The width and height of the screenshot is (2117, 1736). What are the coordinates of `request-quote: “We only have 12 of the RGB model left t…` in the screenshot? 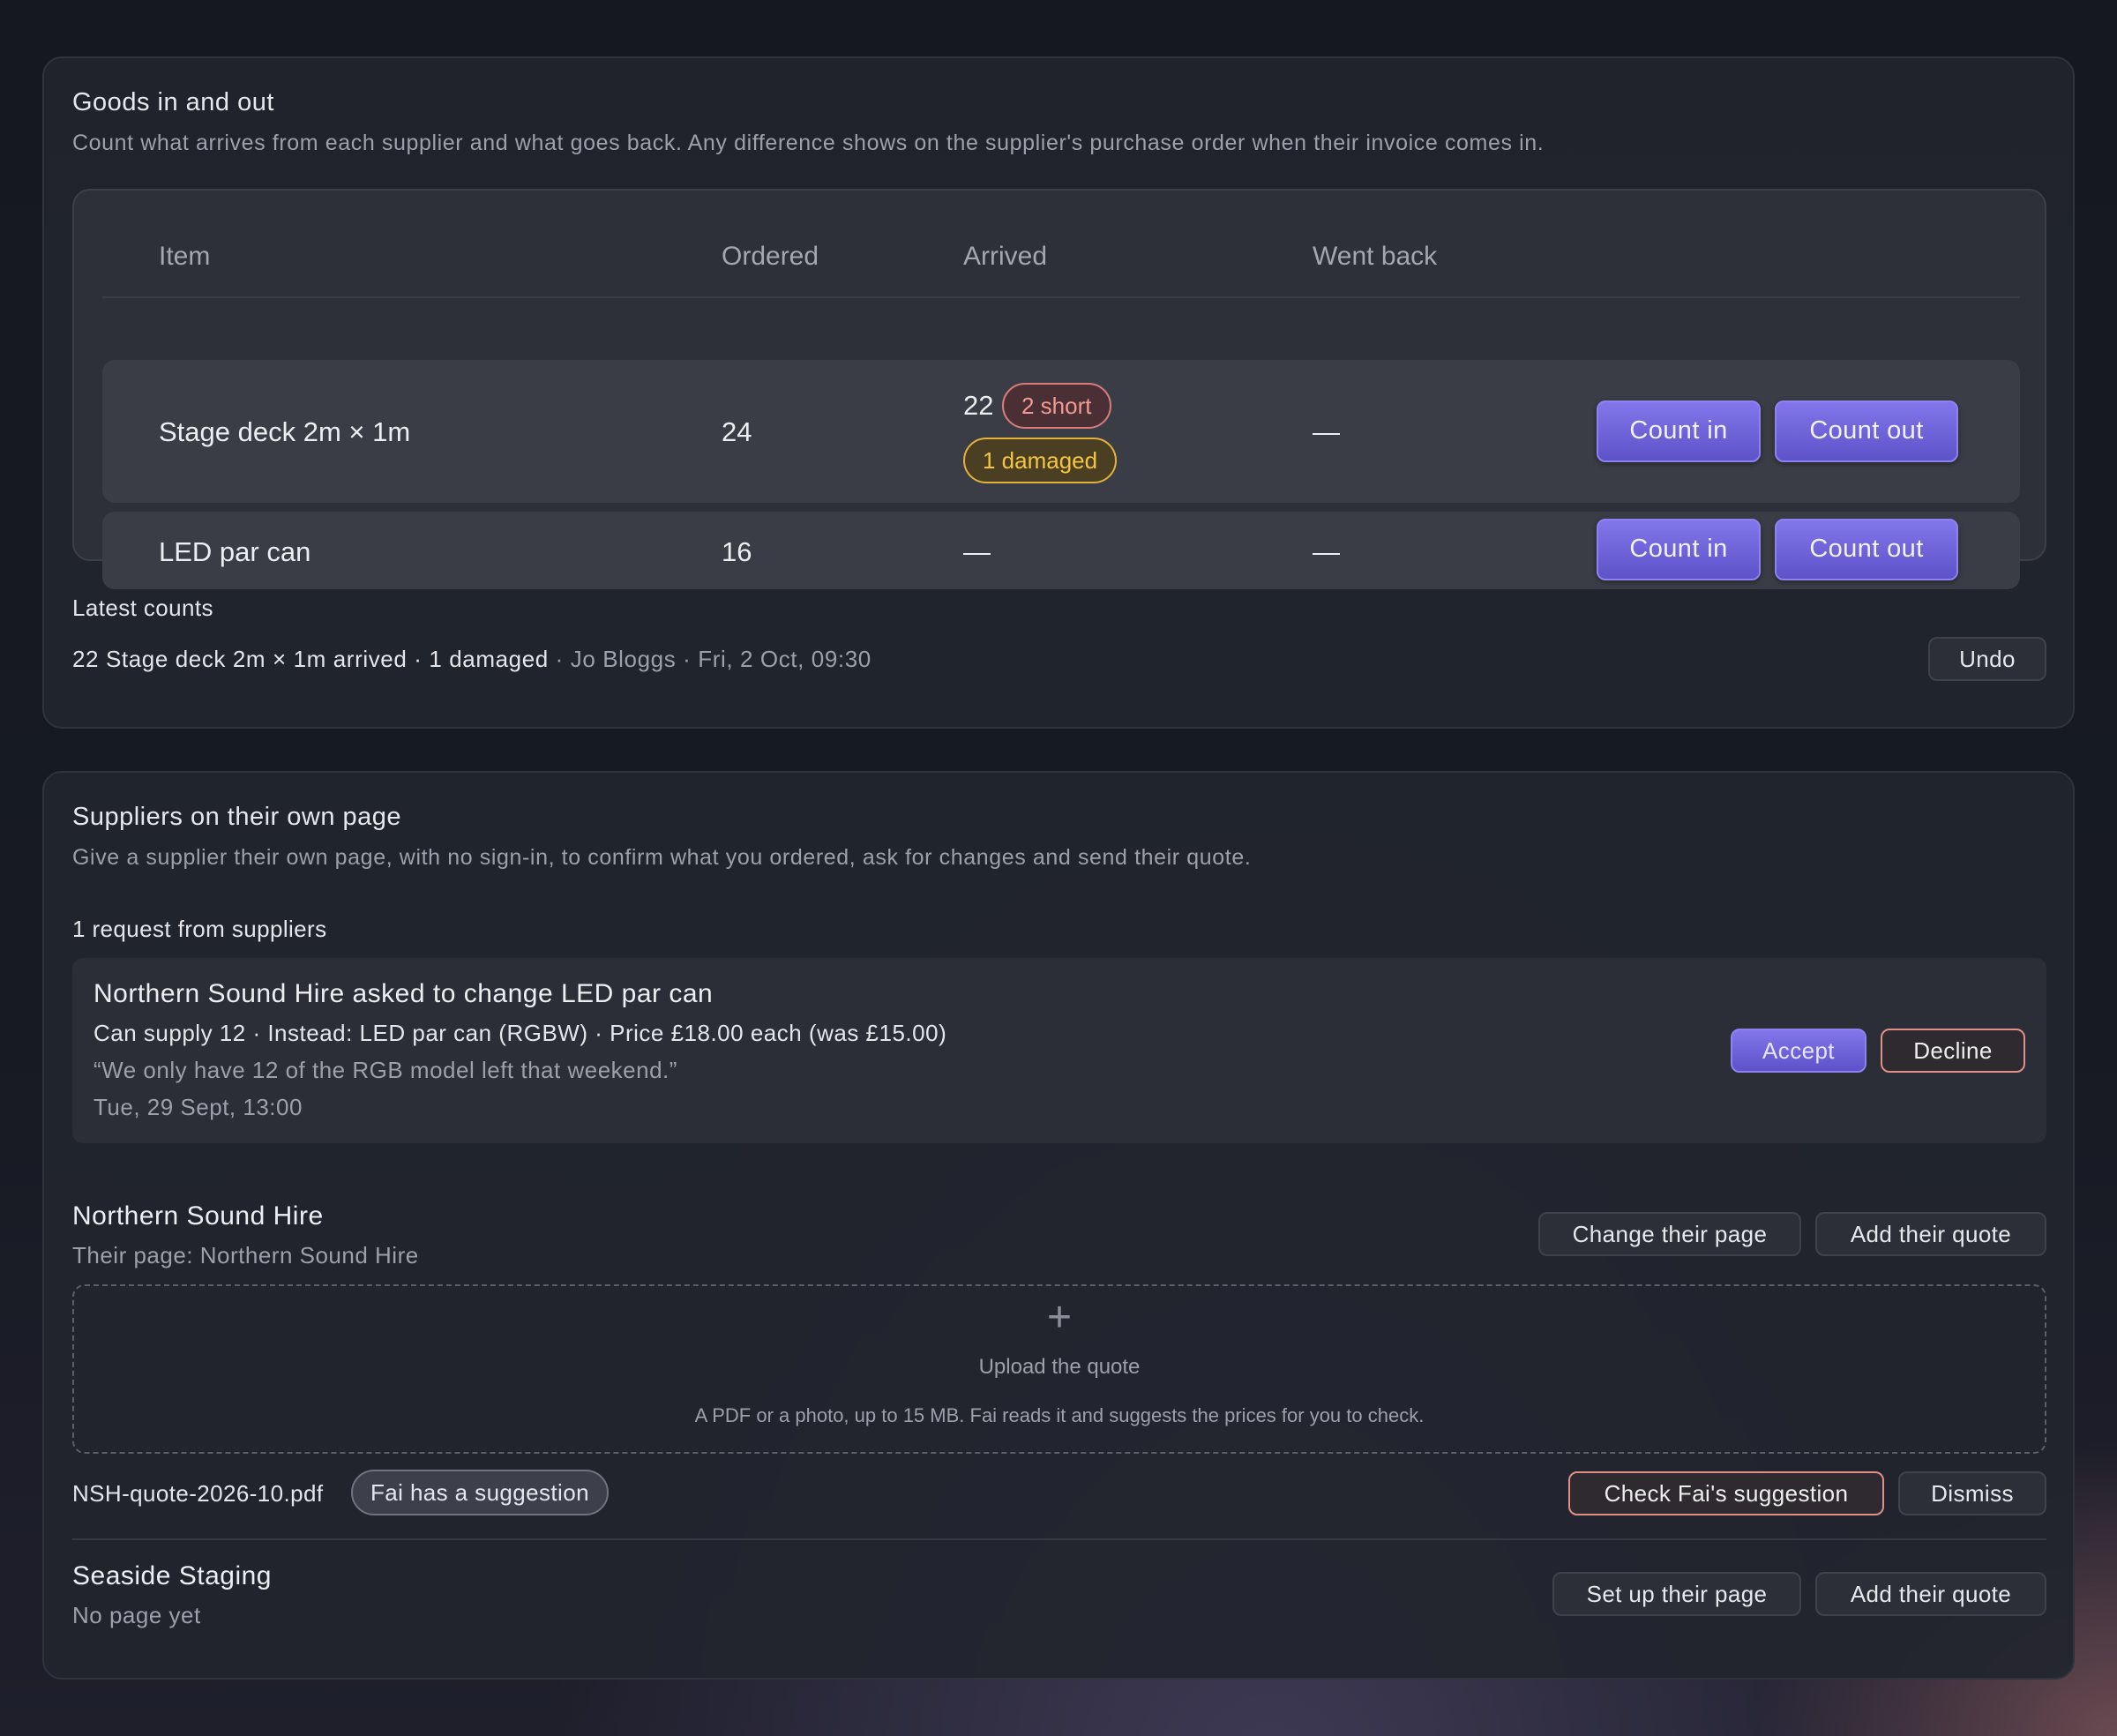 It's located at (385, 1070).